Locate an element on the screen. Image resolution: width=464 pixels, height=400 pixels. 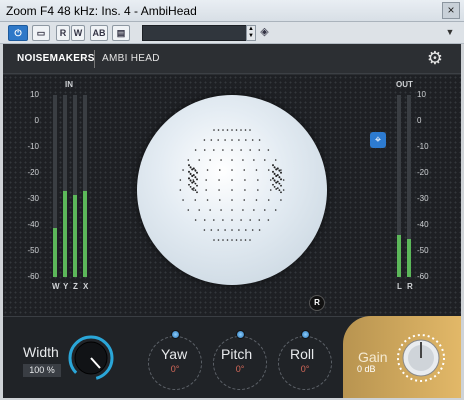
in-meter-bar-y is located at coordinates (65, 186).